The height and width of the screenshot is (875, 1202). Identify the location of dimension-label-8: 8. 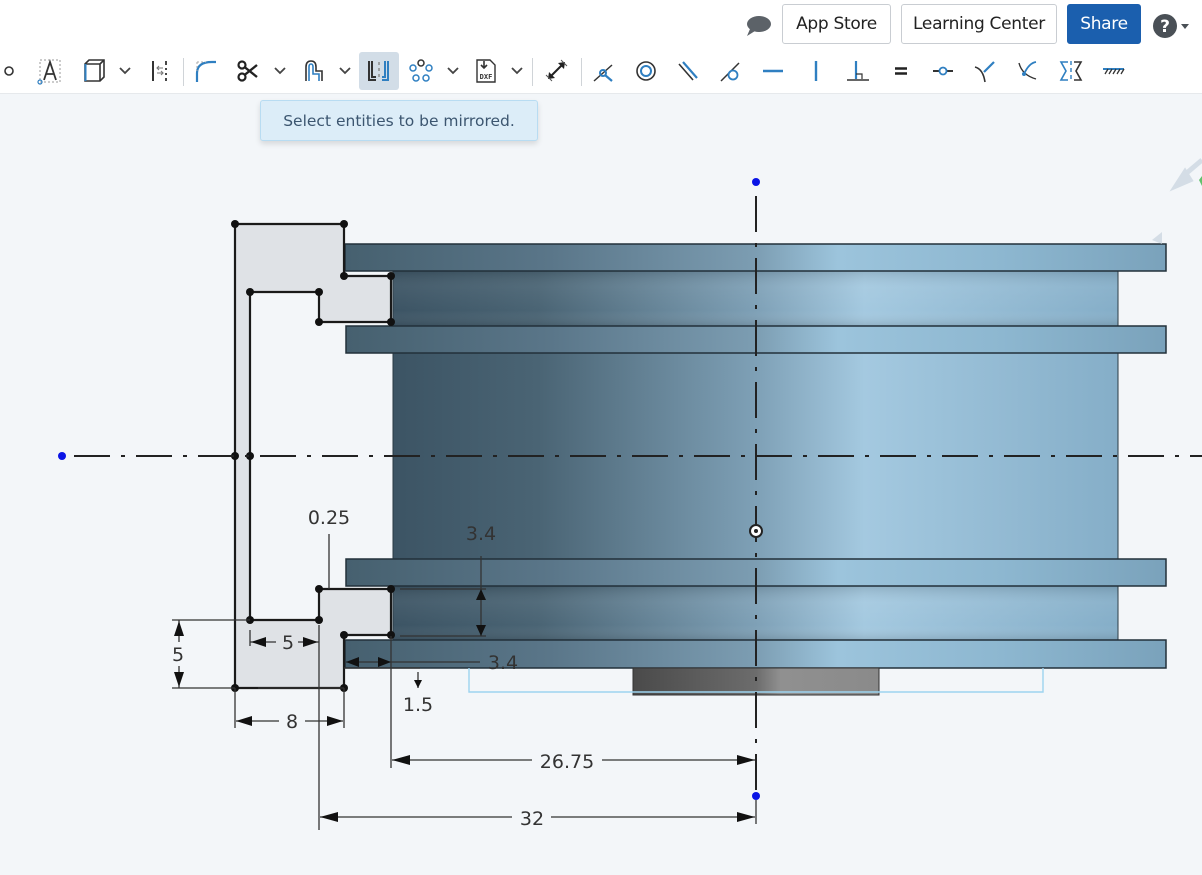
(292, 722).